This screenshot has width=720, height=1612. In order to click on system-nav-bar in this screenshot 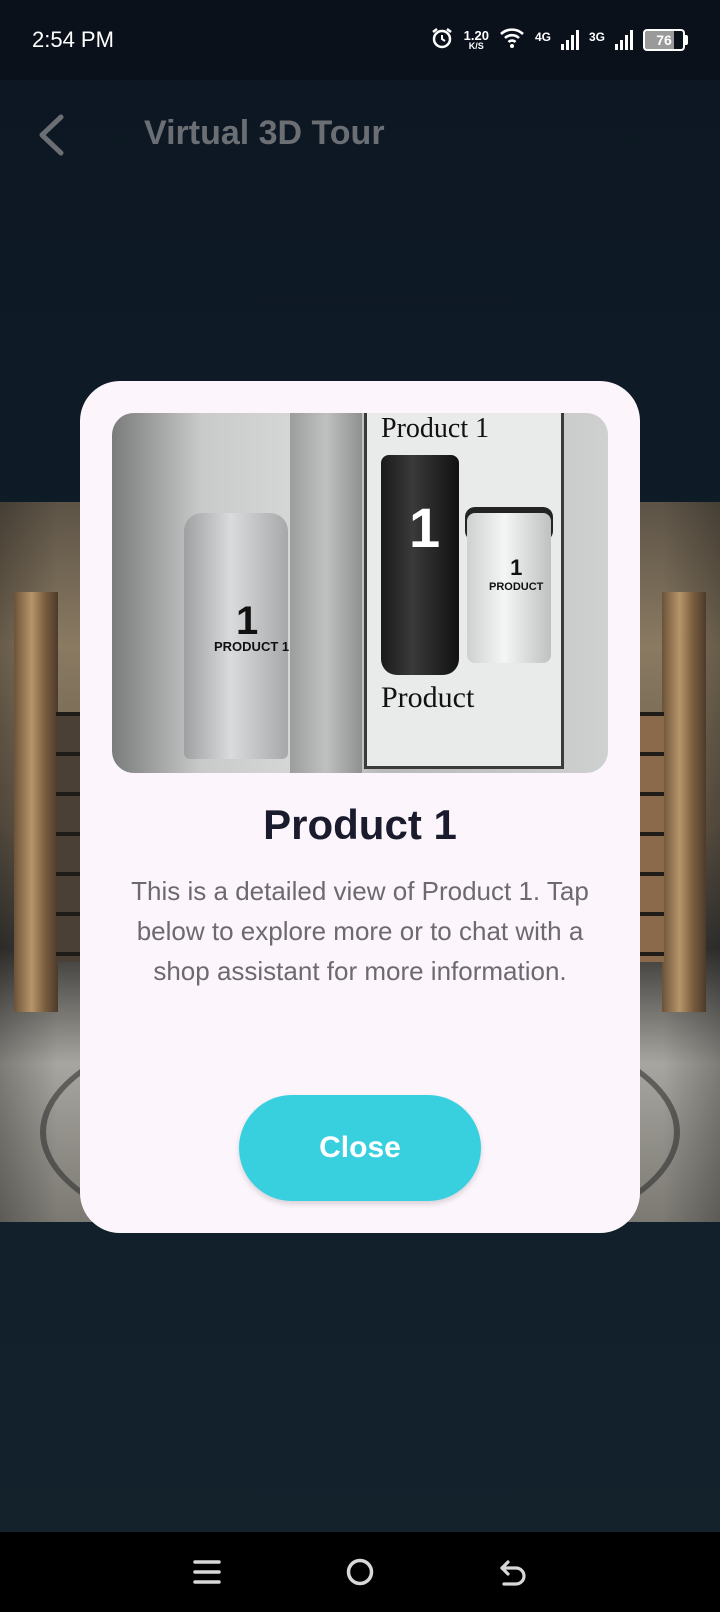, I will do `click(360, 1572)`.